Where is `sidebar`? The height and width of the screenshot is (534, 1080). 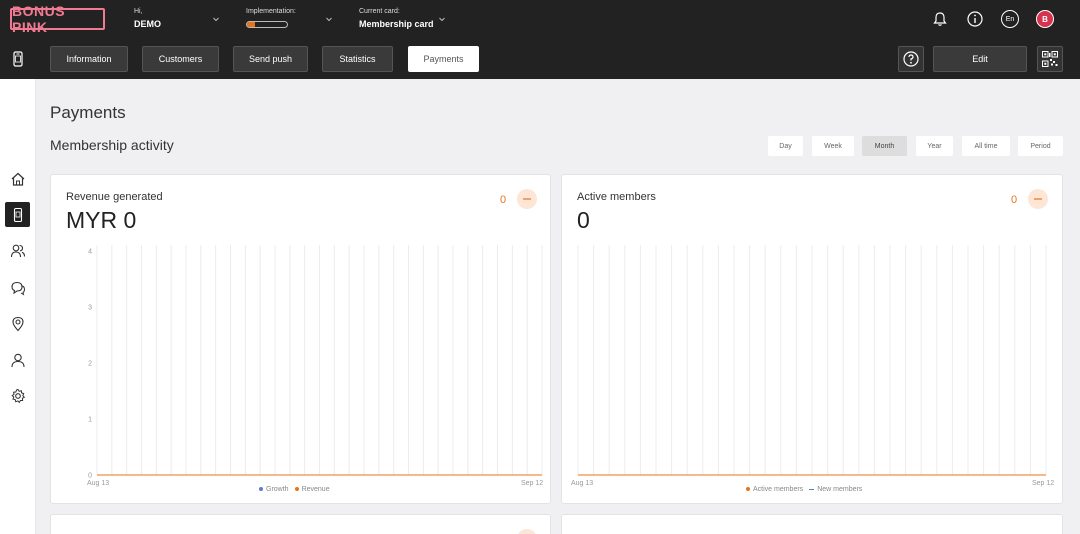 sidebar is located at coordinates (18, 306).